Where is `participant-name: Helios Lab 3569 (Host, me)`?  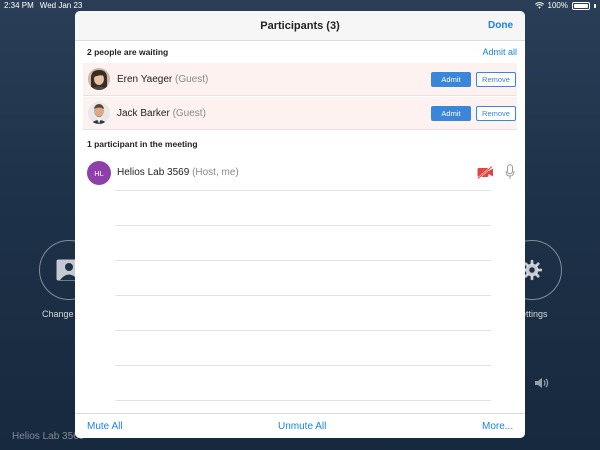 participant-name: Helios Lab 3569 (Host, me) is located at coordinates (178, 172).